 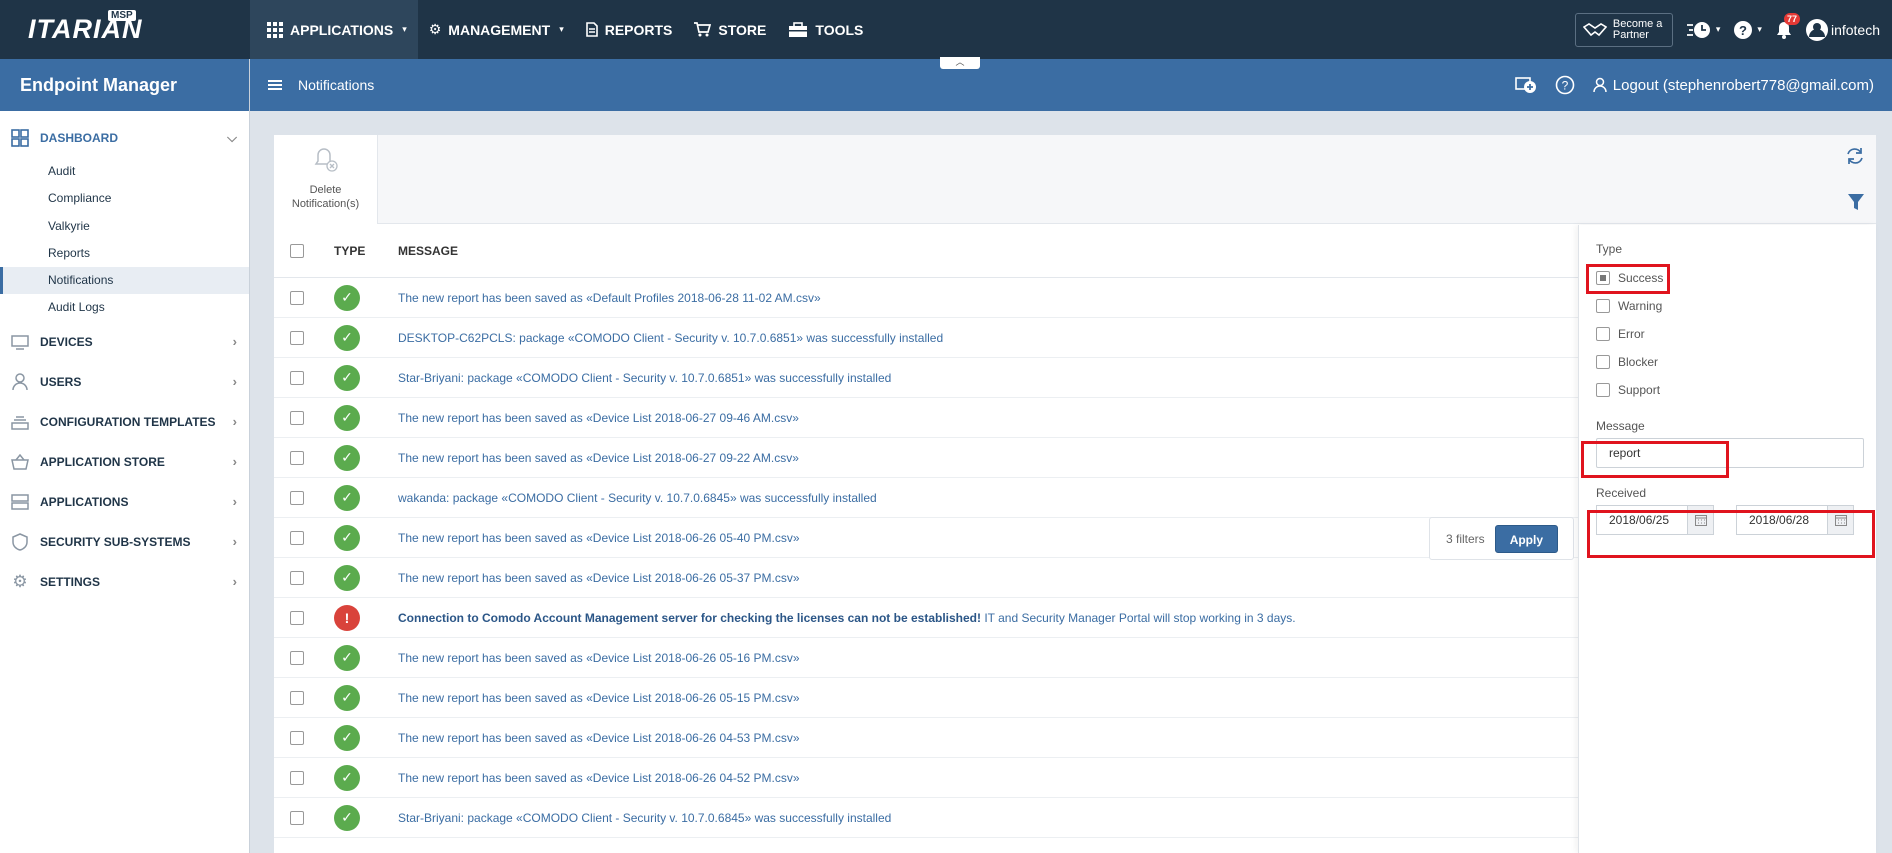 I want to click on highlight-message, so click(x=1655, y=459).